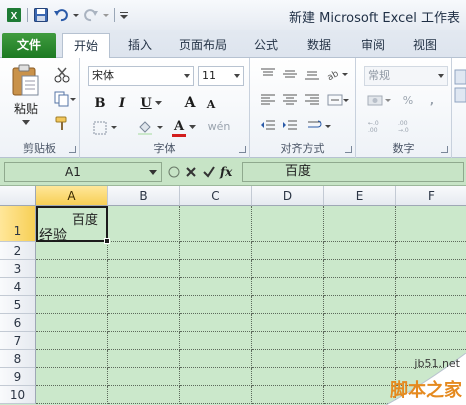 This screenshot has width=466, height=405. I want to click on paste-icon, so click(25, 80).